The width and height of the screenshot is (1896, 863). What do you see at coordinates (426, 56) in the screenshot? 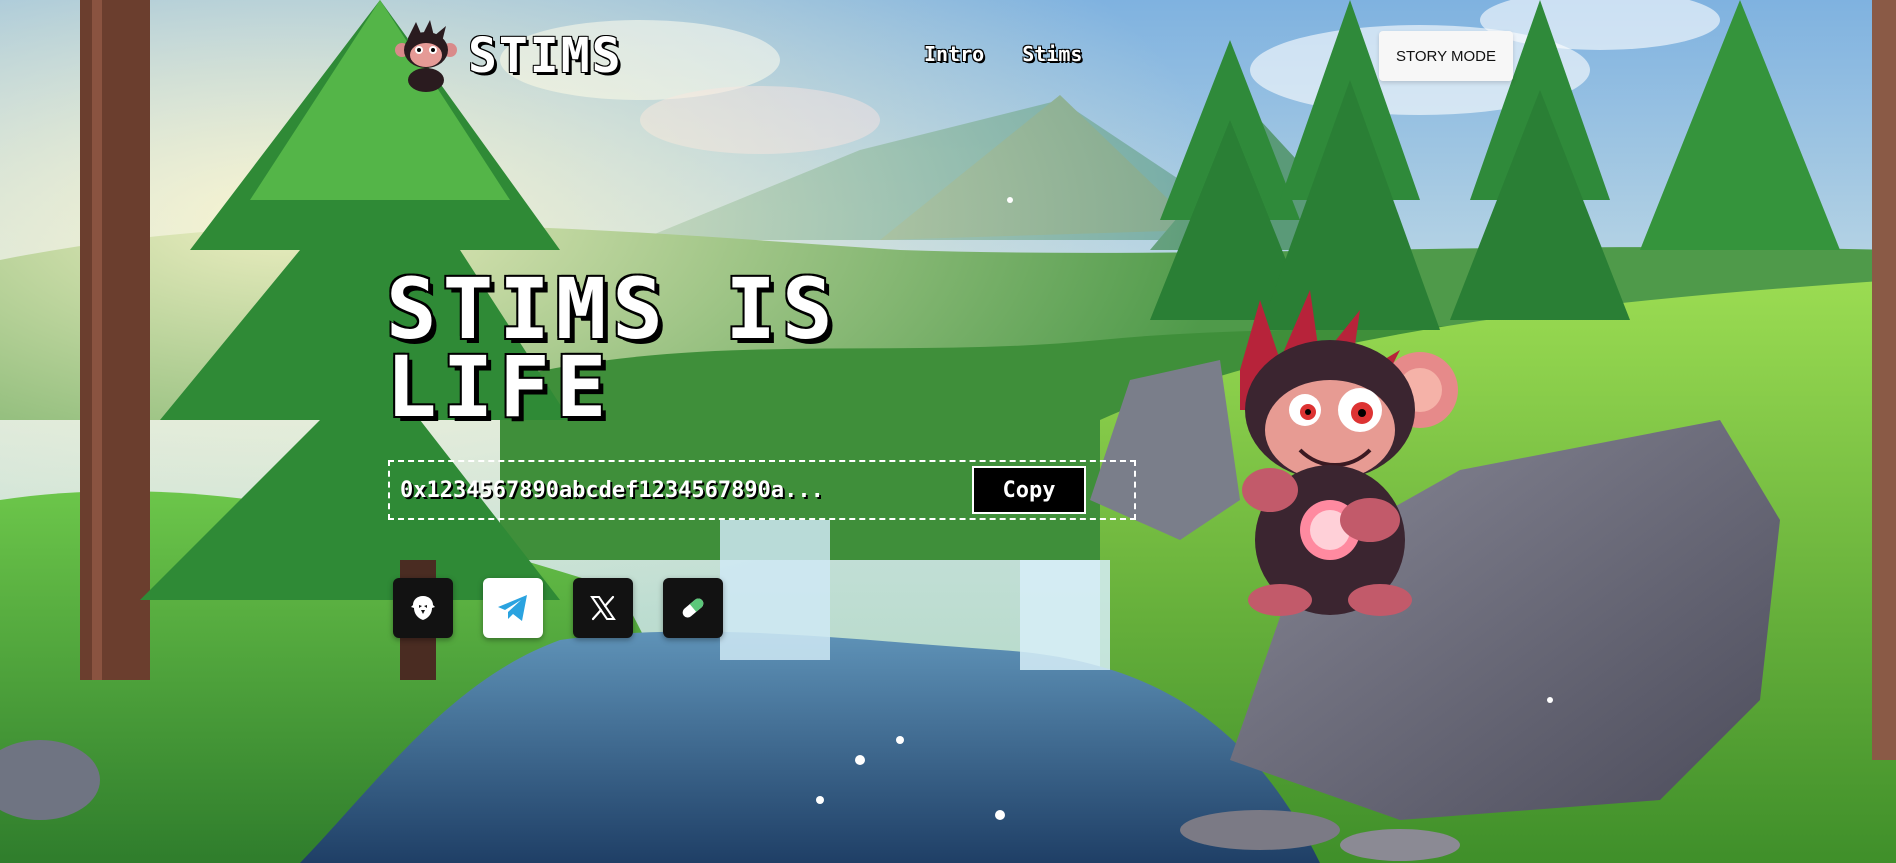
I see `monkey-logo-icon` at bounding box center [426, 56].